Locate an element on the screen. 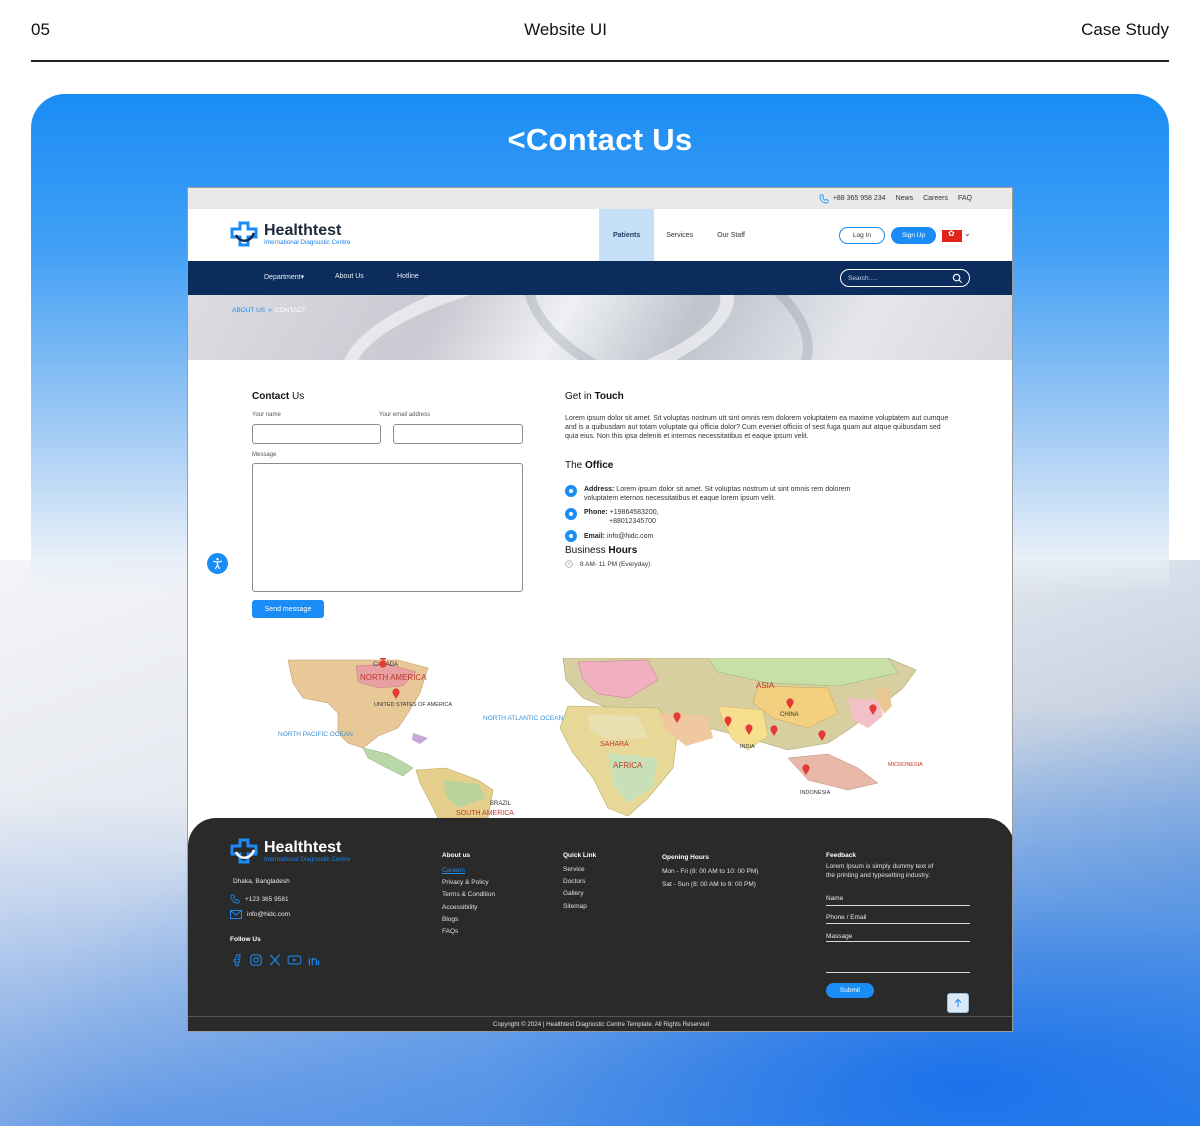 The width and height of the screenshot is (1200, 1126). contact-form-heading: Contact Us is located at coordinates (278, 396).